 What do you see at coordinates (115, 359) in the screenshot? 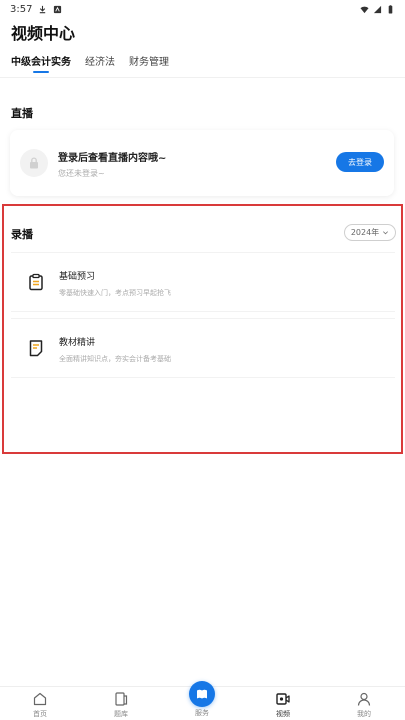
I see `course-desc: 全面精讲知识点，夯实会计备考基础` at bounding box center [115, 359].